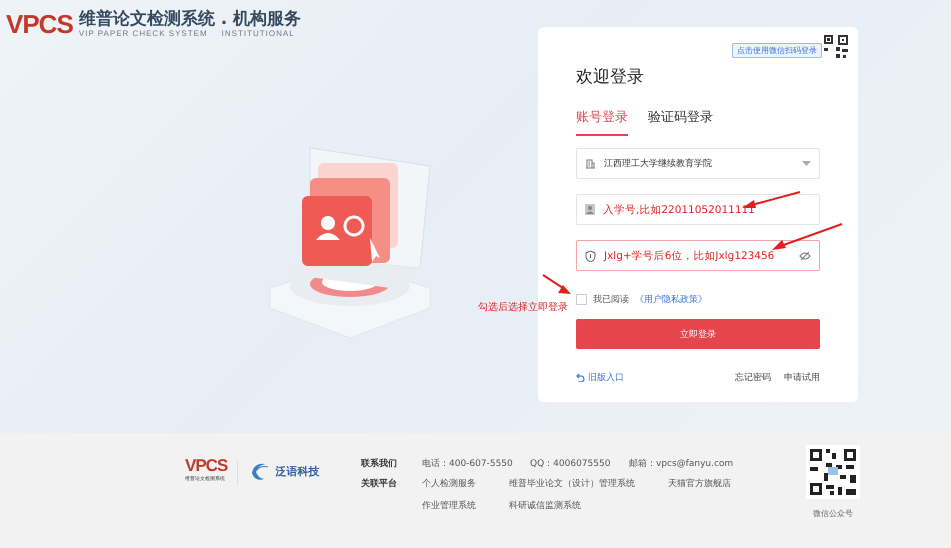 The width and height of the screenshot is (951, 548). What do you see at coordinates (523, 307) in the screenshot?
I see `annotation-text: 勾选后选择立即登录` at bounding box center [523, 307].